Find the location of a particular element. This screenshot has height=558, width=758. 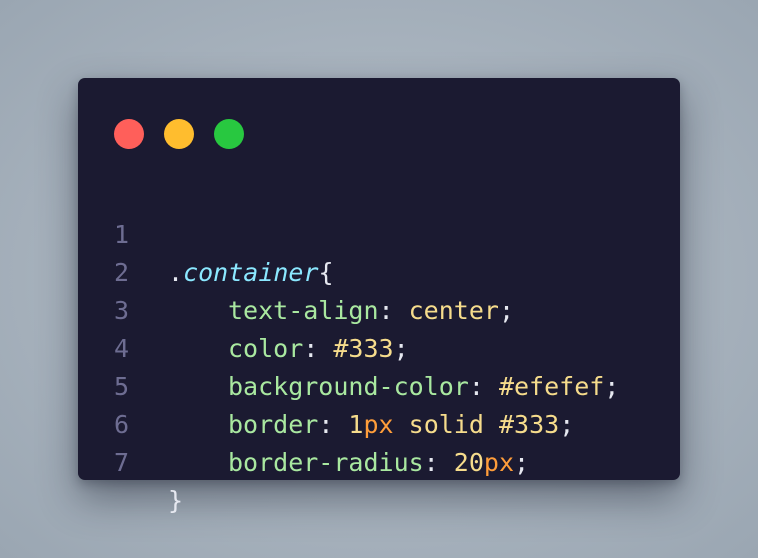

line-content: } is located at coordinates (175, 501).